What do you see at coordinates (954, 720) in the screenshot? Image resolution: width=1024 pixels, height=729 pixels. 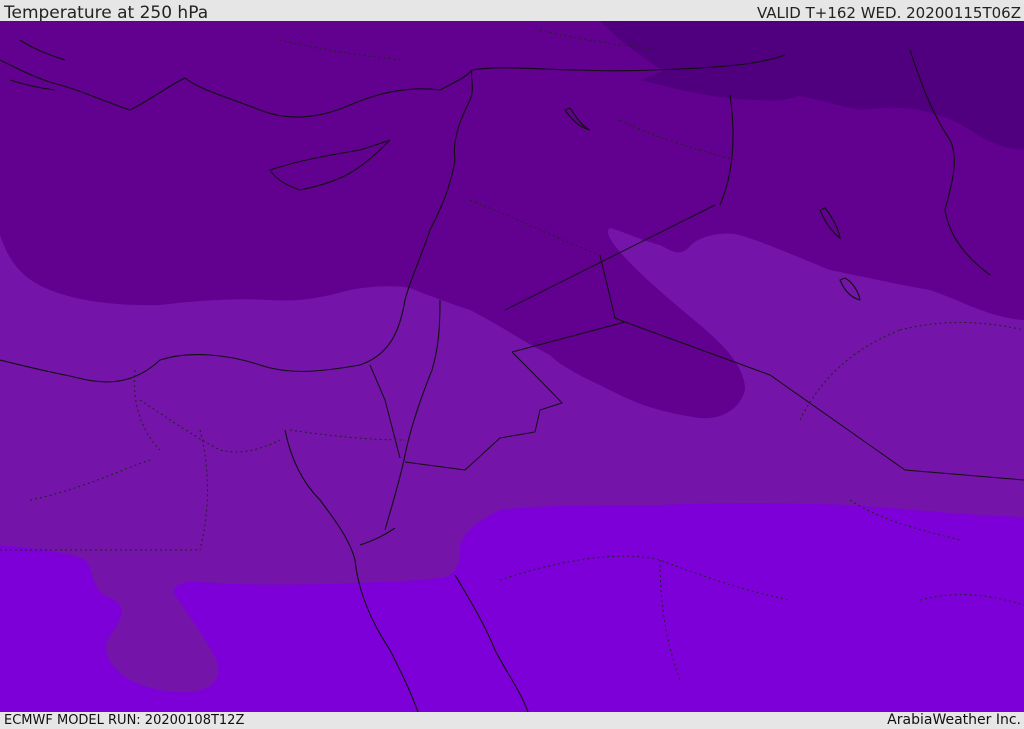 I see `brand-name: ArabiaWeather Inc.` at bounding box center [954, 720].